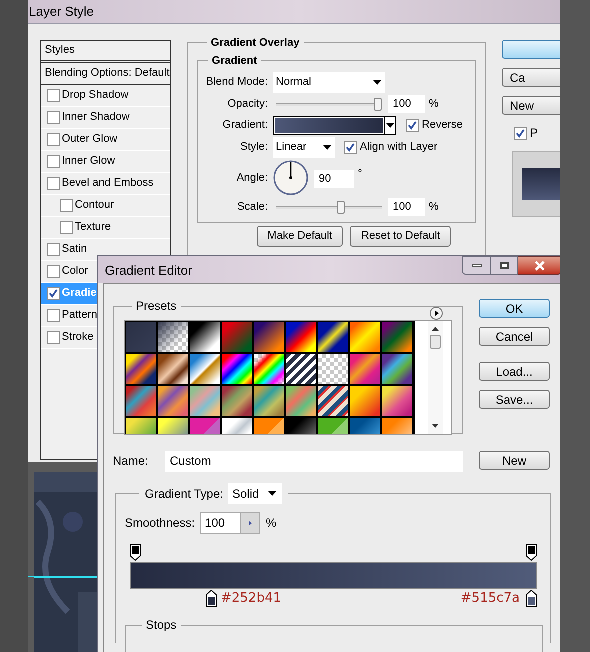 This screenshot has width=590, height=652. I want to click on checkbox-label: Reverse, so click(443, 125).